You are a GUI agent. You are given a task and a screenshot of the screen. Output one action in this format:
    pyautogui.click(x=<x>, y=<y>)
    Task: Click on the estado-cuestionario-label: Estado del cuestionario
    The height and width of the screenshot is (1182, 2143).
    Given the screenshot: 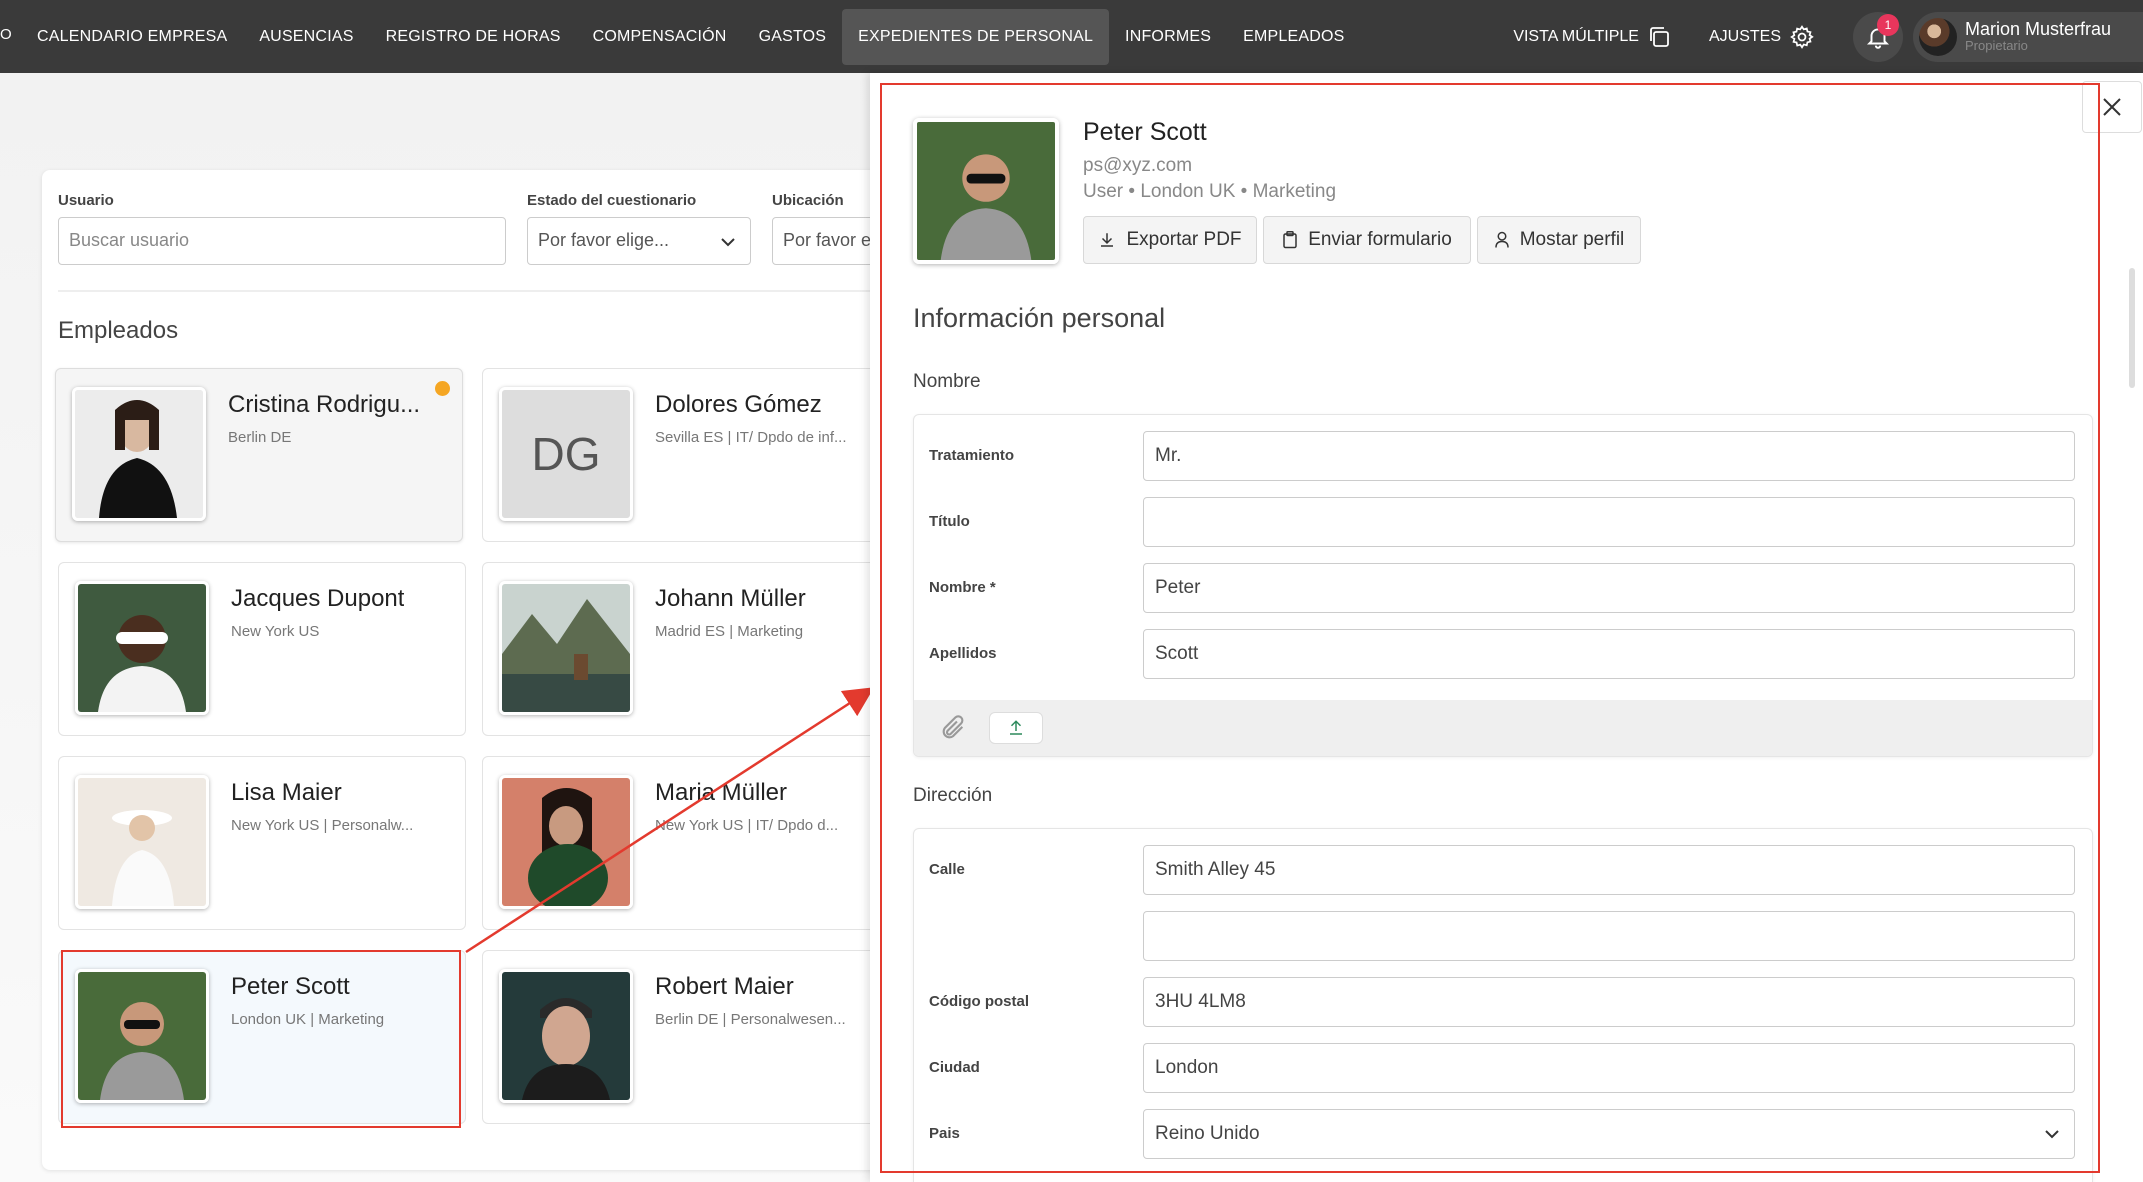 What is the action you would take?
    pyautogui.click(x=612, y=200)
    